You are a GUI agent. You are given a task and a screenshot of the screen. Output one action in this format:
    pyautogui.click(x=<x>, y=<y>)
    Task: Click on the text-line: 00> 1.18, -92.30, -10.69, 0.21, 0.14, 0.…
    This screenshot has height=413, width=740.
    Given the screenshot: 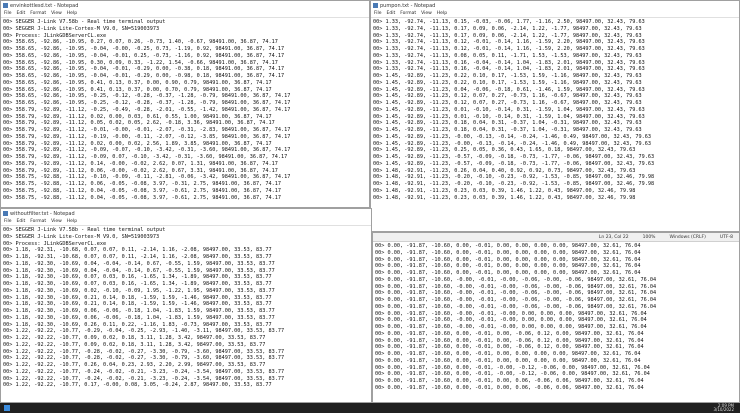 What is the action you would take?
    pyautogui.click(x=137, y=297)
    